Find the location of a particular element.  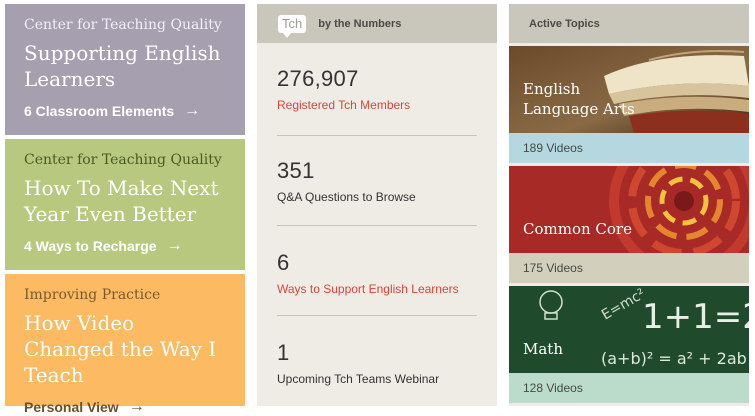

stat-number: 6 is located at coordinates (283, 262).